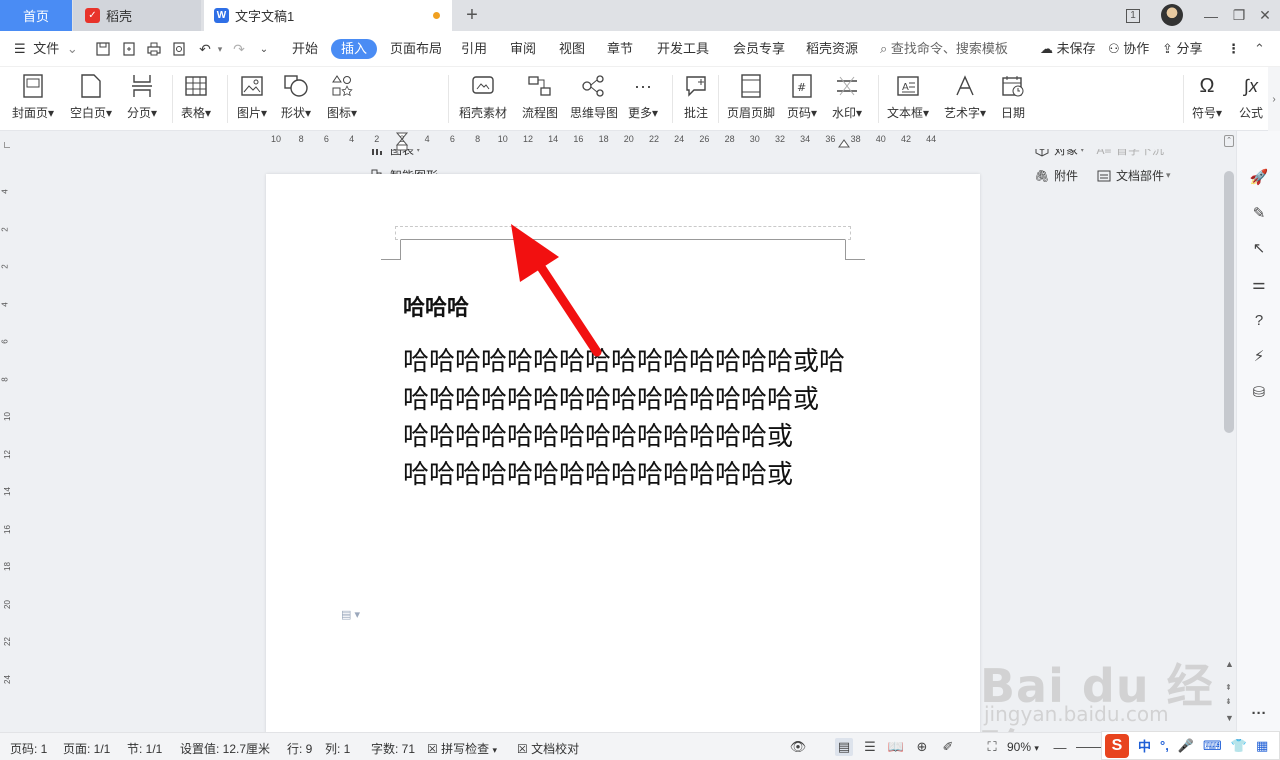 The height and width of the screenshot is (760, 1280). I want to click on status-word-count: 字数: 71, so click(393, 748).